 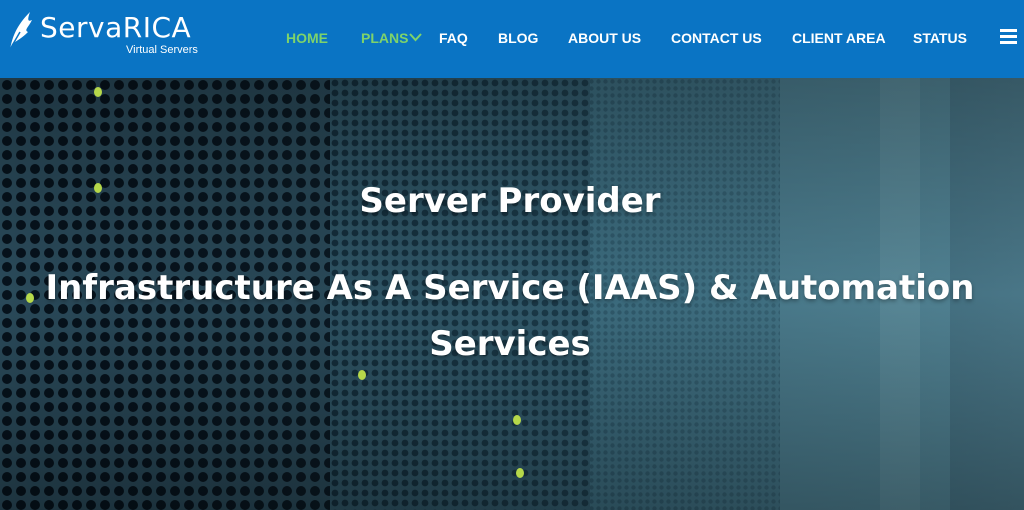 What do you see at coordinates (307, 38) in the screenshot?
I see `nav-home: HOME` at bounding box center [307, 38].